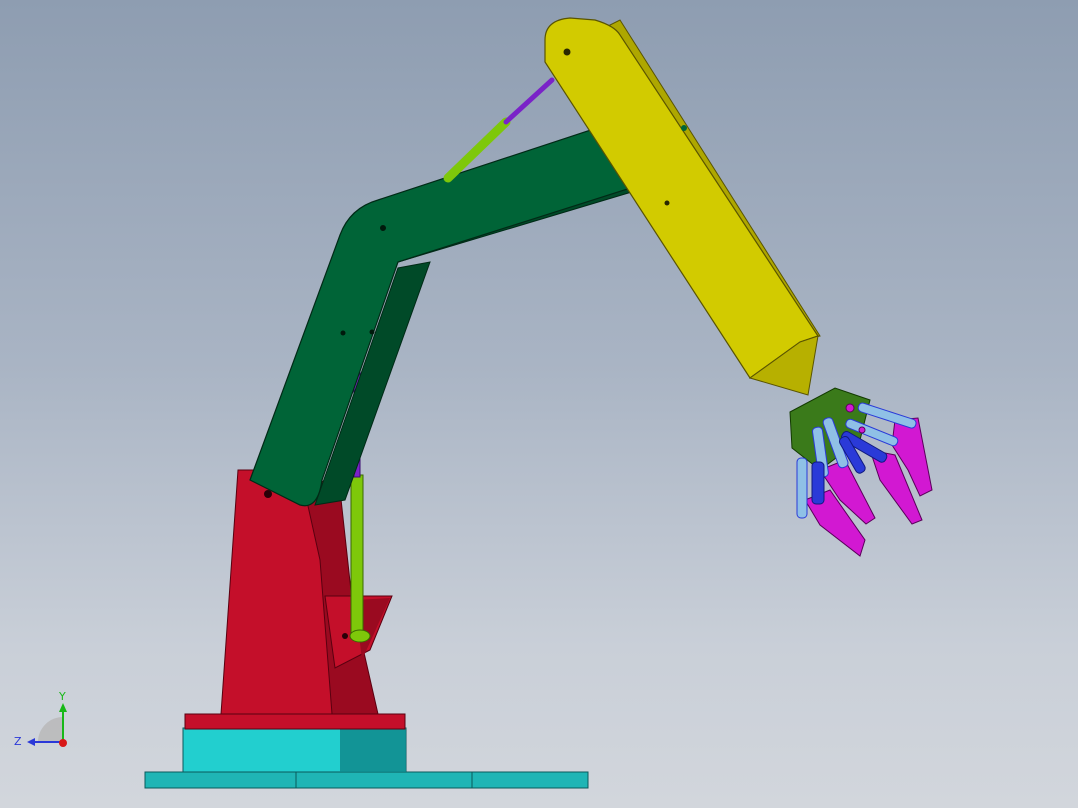 The height and width of the screenshot is (808, 1078). What do you see at coordinates (50, 729) in the screenshot?
I see `triad-orientation-arc` at bounding box center [50, 729].